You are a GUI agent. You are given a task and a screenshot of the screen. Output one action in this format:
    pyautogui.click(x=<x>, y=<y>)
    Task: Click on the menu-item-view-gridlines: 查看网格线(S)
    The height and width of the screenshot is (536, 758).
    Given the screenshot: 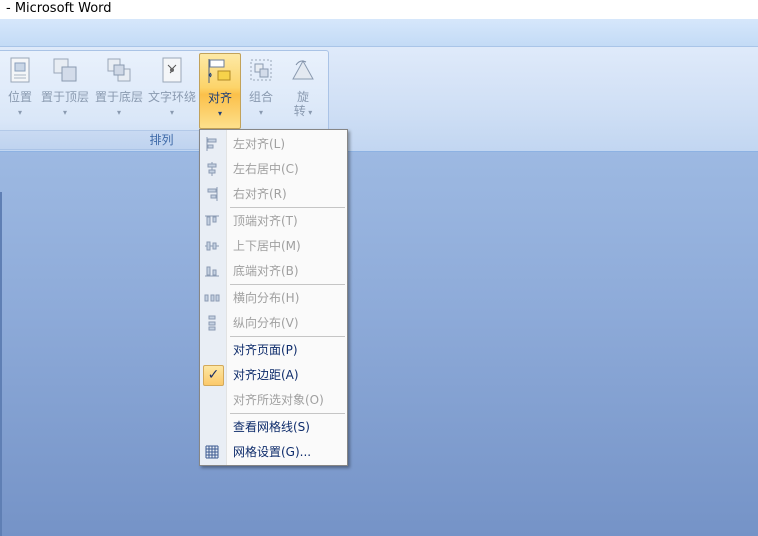 What is the action you would take?
    pyautogui.click(x=273, y=427)
    